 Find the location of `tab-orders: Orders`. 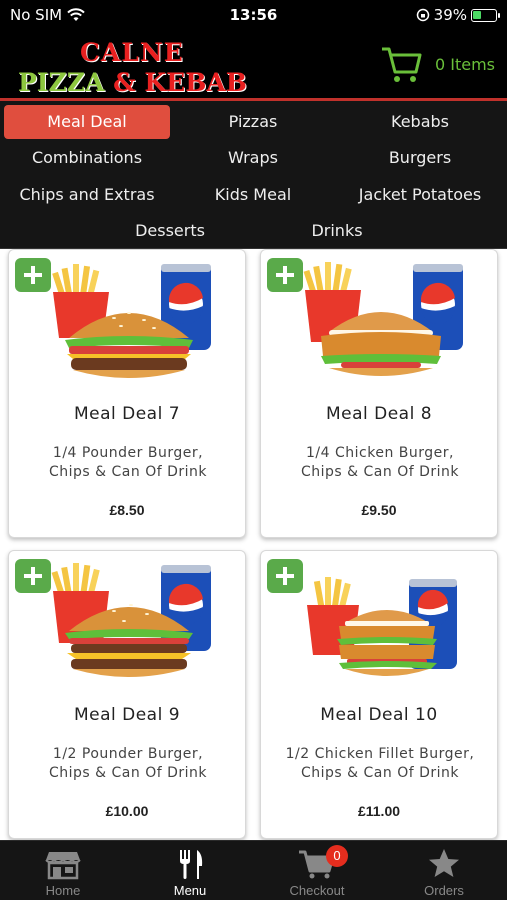

tab-orders: Orders is located at coordinates (444, 870).